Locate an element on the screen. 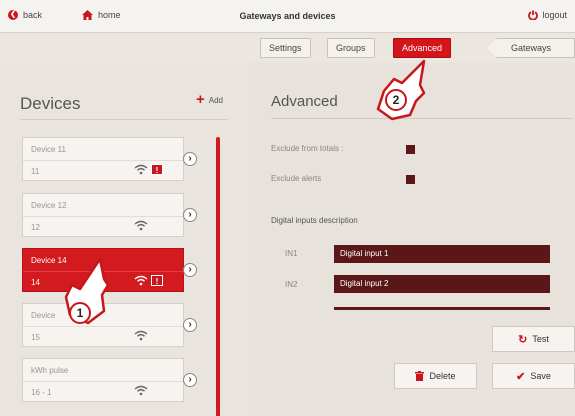  device-item-12: Device 12 12 is located at coordinates (103, 215).